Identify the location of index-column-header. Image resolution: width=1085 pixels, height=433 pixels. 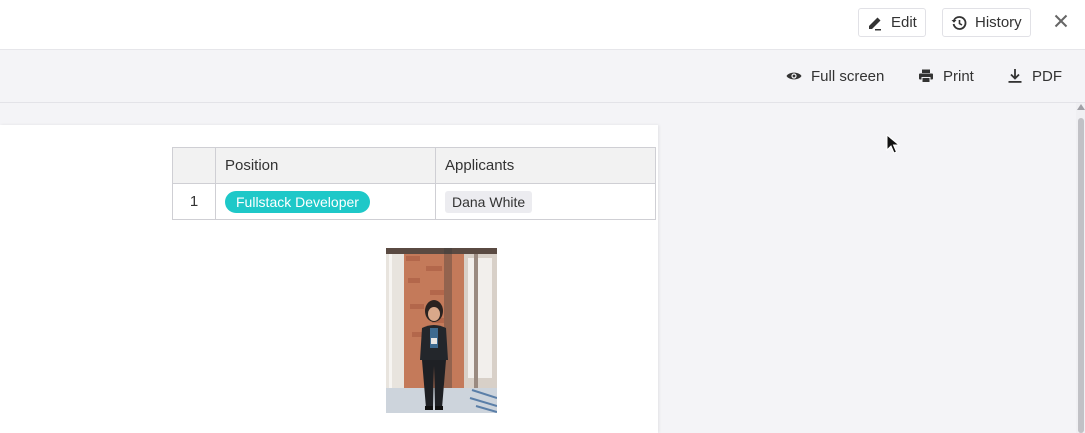
(194, 165).